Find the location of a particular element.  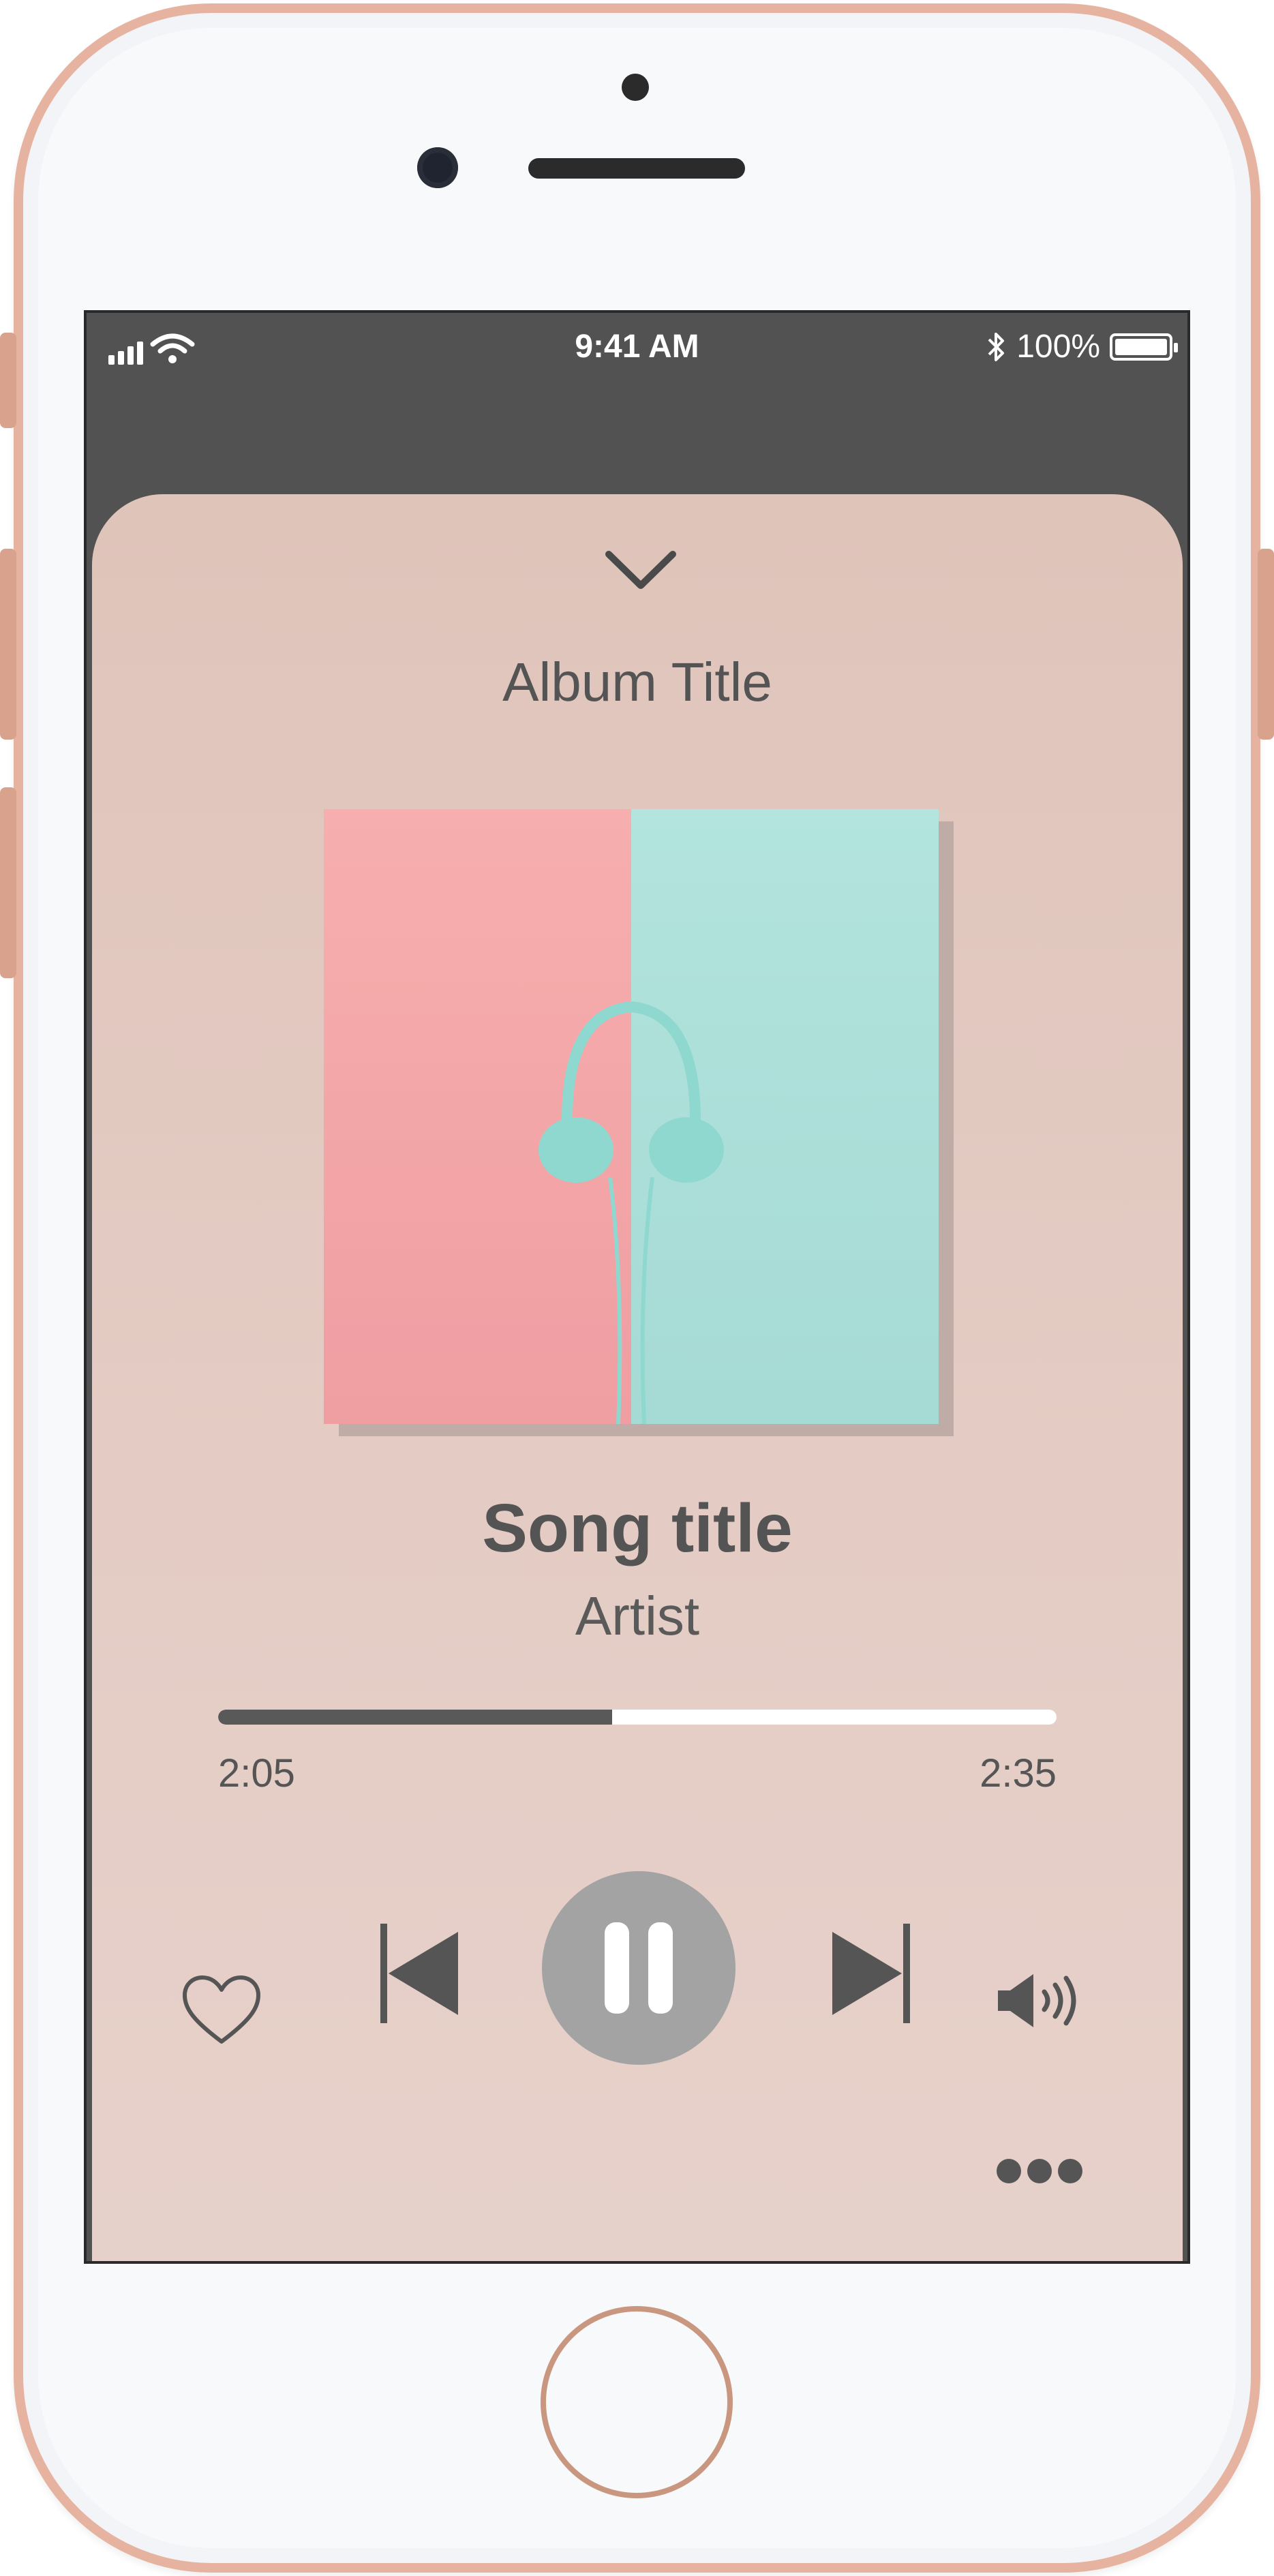

battery-icon is located at coordinates (1144, 347).